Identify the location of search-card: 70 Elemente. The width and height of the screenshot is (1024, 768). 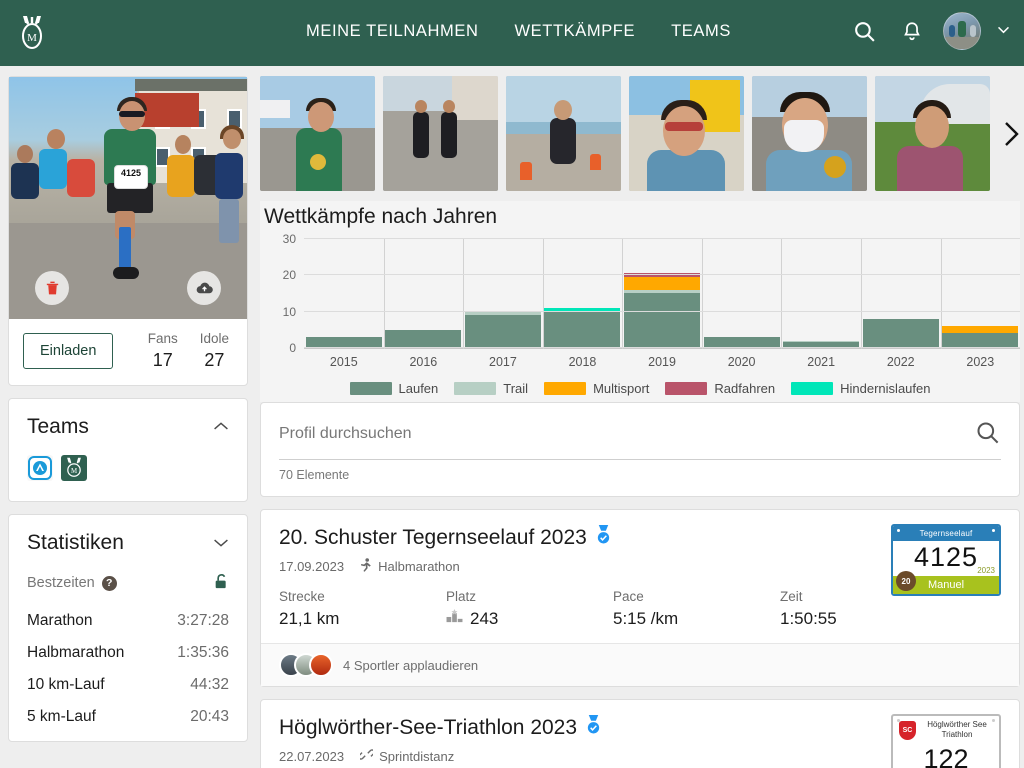
(640, 449).